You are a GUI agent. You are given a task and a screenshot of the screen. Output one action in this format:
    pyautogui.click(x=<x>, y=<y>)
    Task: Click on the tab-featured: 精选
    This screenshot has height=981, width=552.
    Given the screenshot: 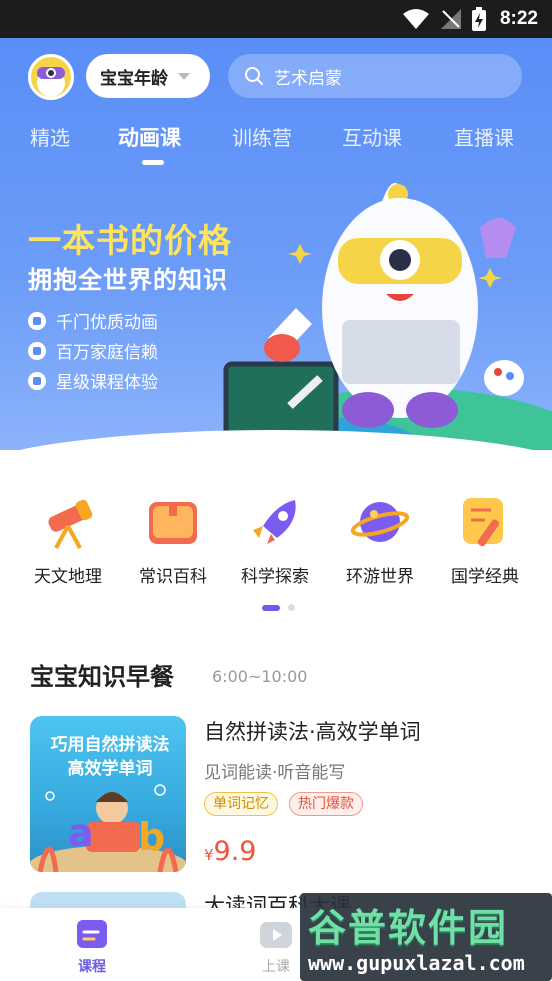 What is the action you would take?
    pyautogui.click(x=50, y=136)
    